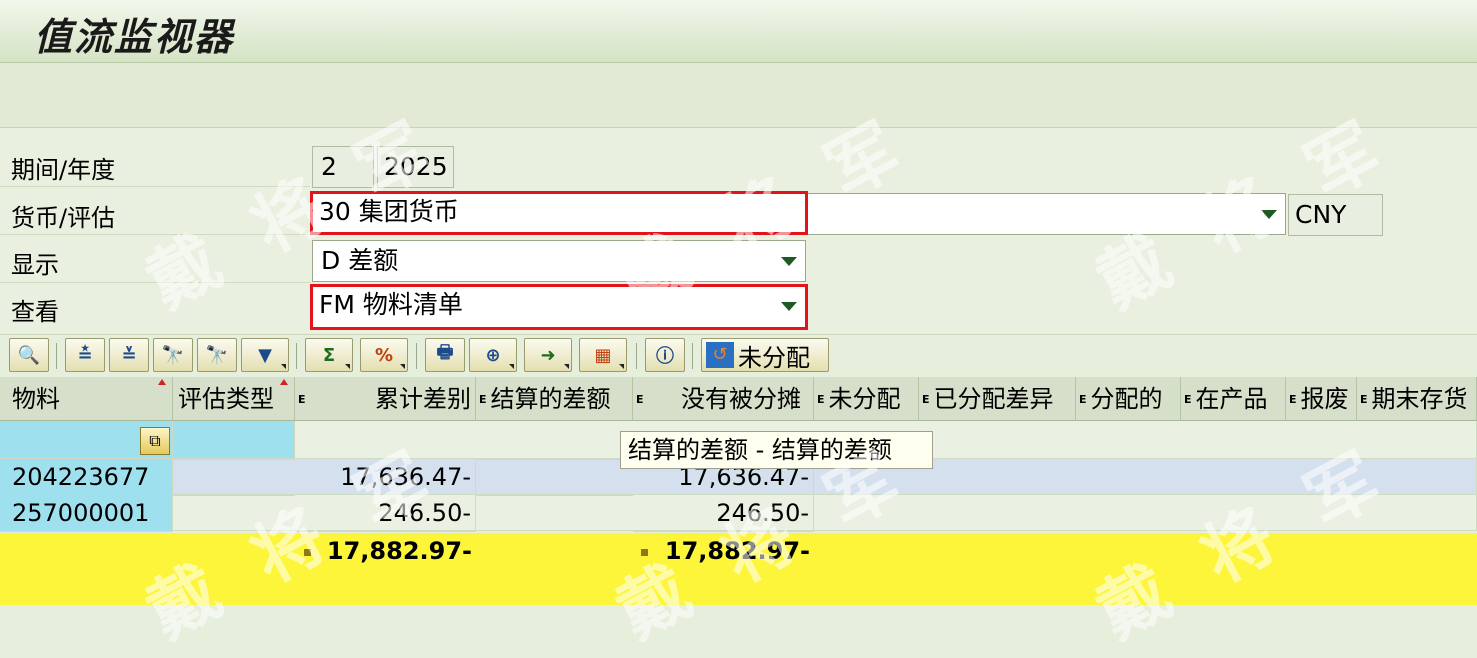  I want to click on display-dropdown: D 差额, so click(559, 261).